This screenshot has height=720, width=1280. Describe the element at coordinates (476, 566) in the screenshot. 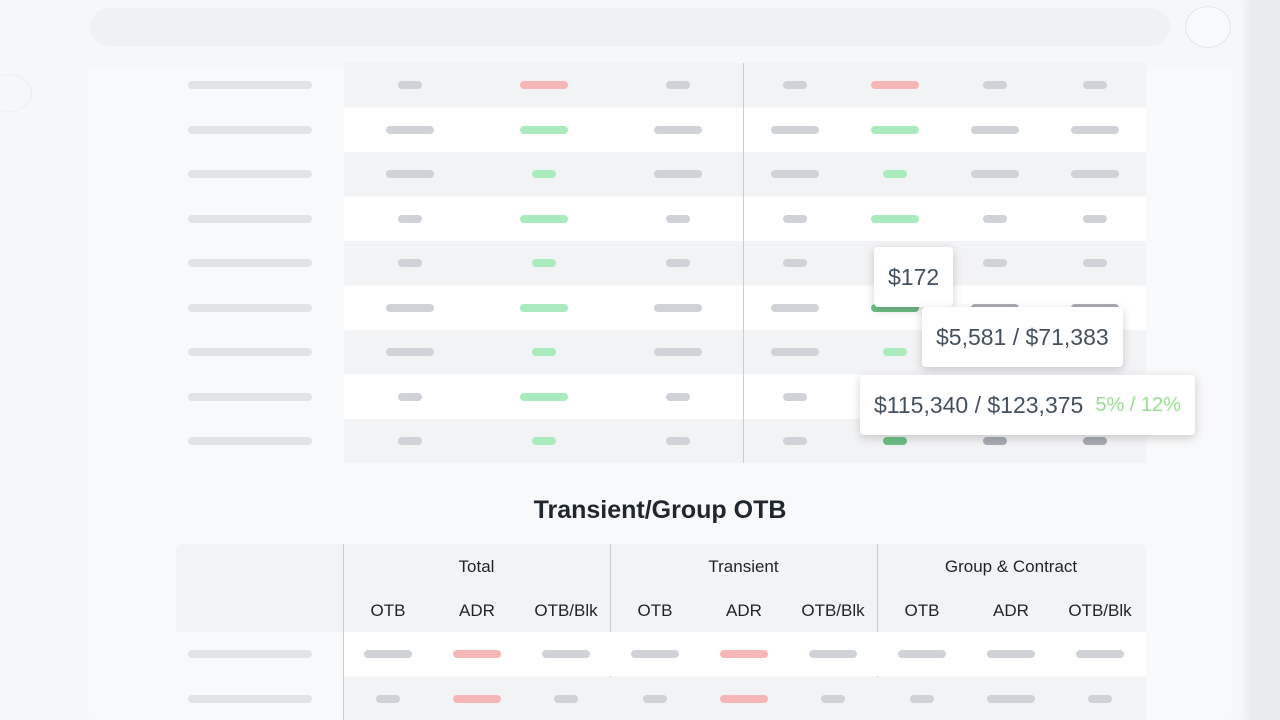

I see `group-header-total: Total` at that location.